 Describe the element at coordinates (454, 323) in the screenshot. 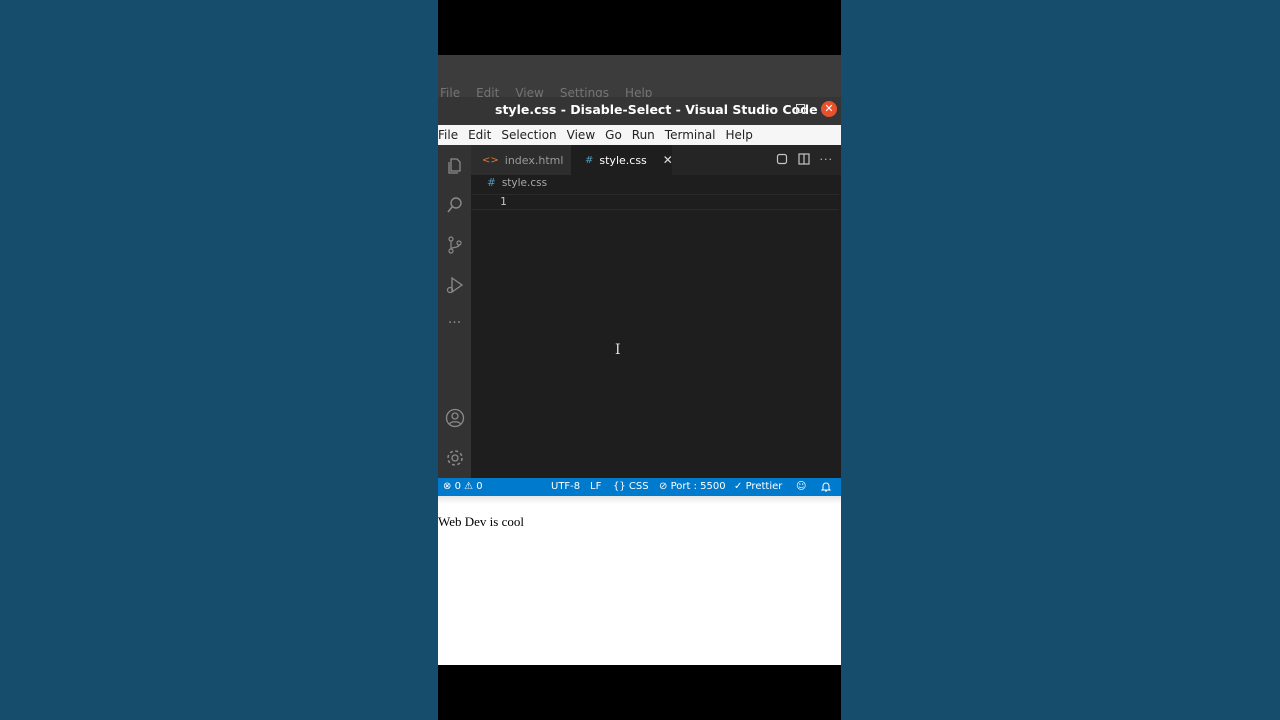

I see `more-icon: ···` at that location.